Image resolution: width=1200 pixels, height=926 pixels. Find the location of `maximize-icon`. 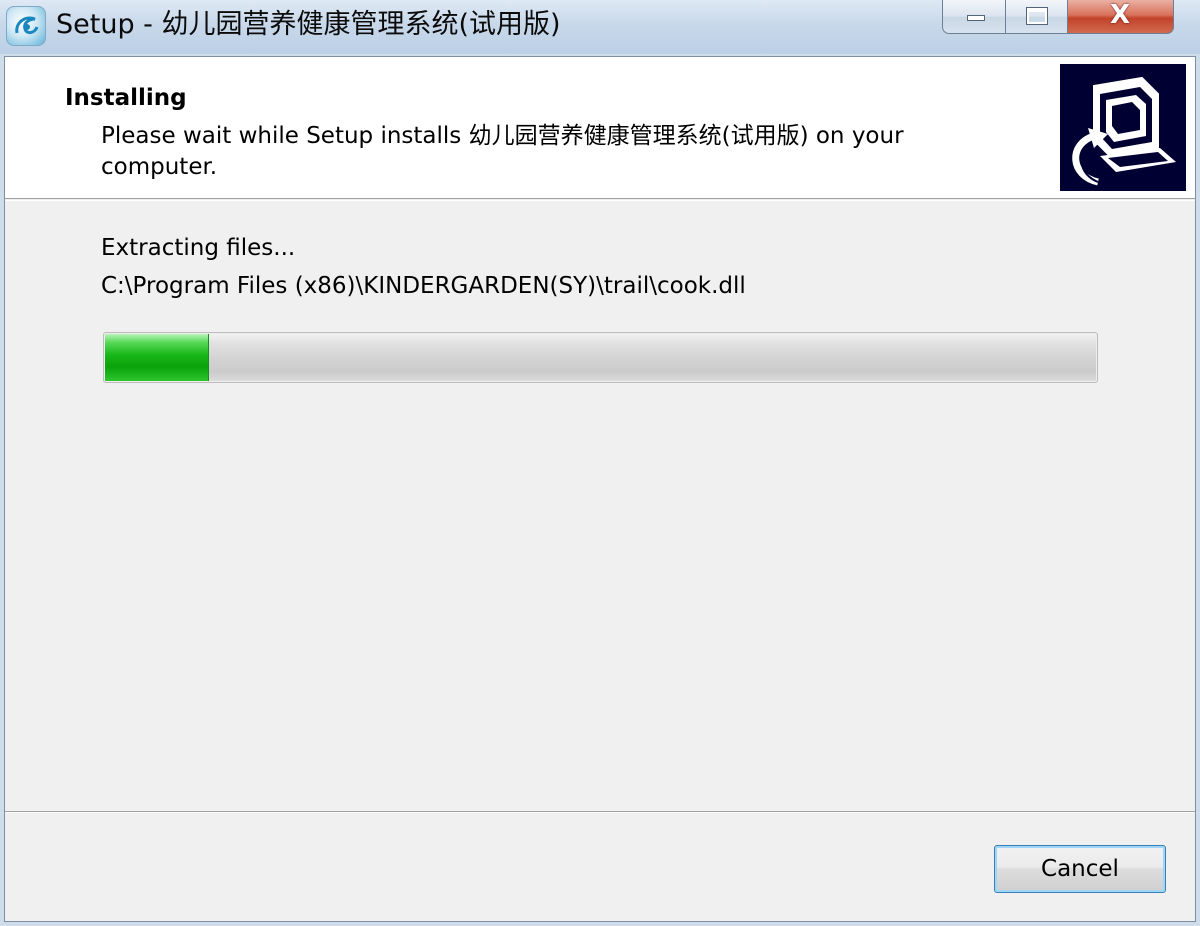

maximize-icon is located at coordinates (1037, 16).